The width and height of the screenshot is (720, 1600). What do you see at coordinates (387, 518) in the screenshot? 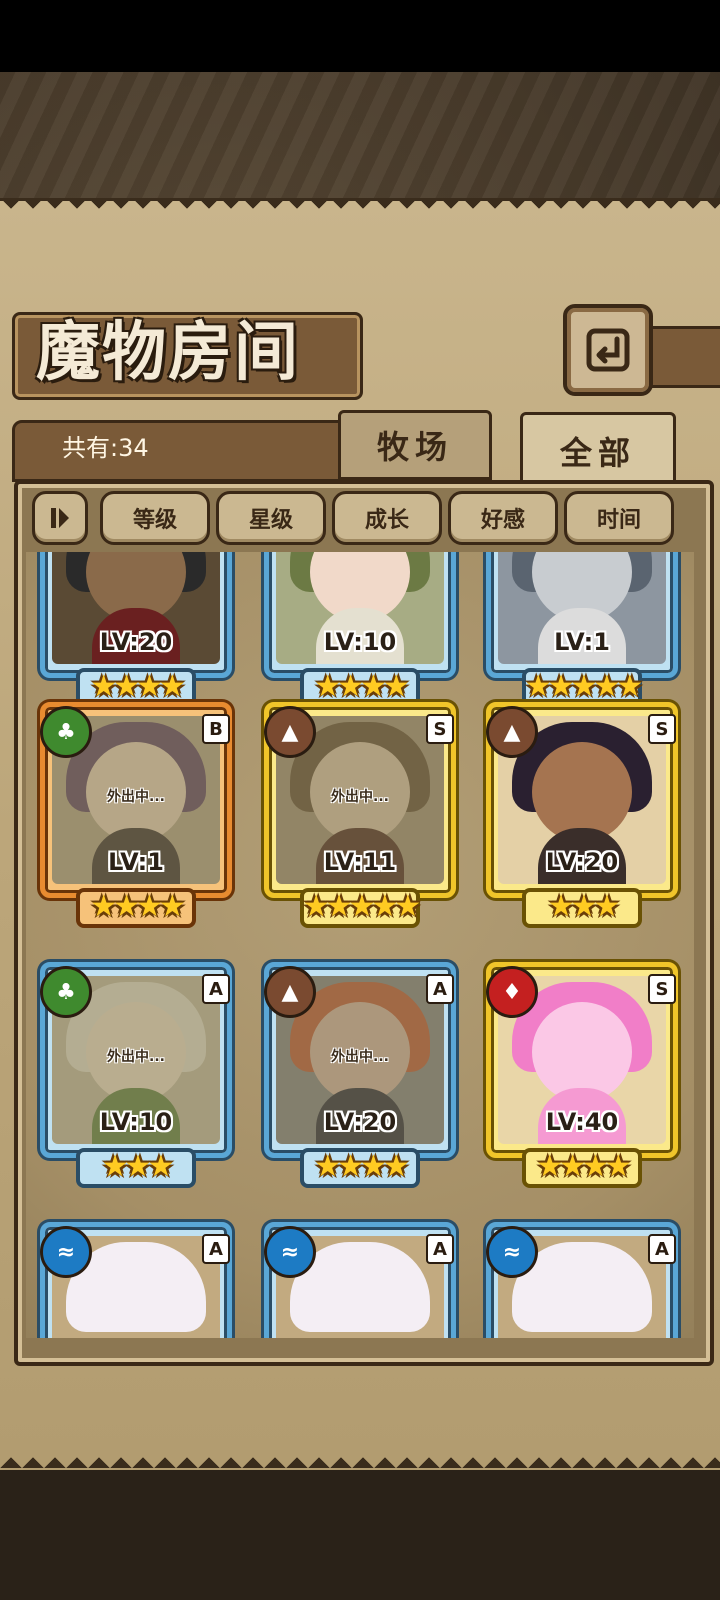
I see `sort-growth-button: 成长` at bounding box center [387, 518].